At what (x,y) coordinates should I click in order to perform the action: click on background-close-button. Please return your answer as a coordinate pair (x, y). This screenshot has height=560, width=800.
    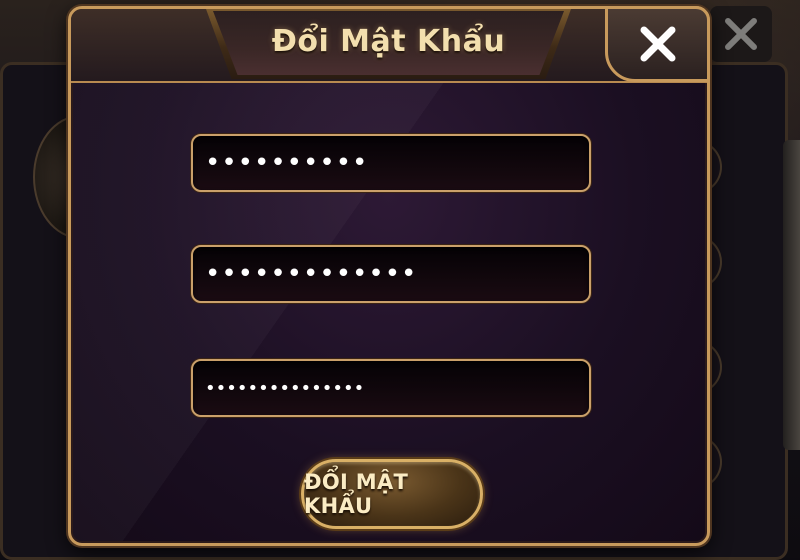
    Looking at the image, I should click on (741, 34).